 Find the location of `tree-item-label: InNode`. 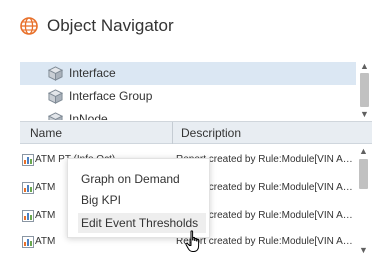

tree-item-label: InNode is located at coordinates (88, 116).